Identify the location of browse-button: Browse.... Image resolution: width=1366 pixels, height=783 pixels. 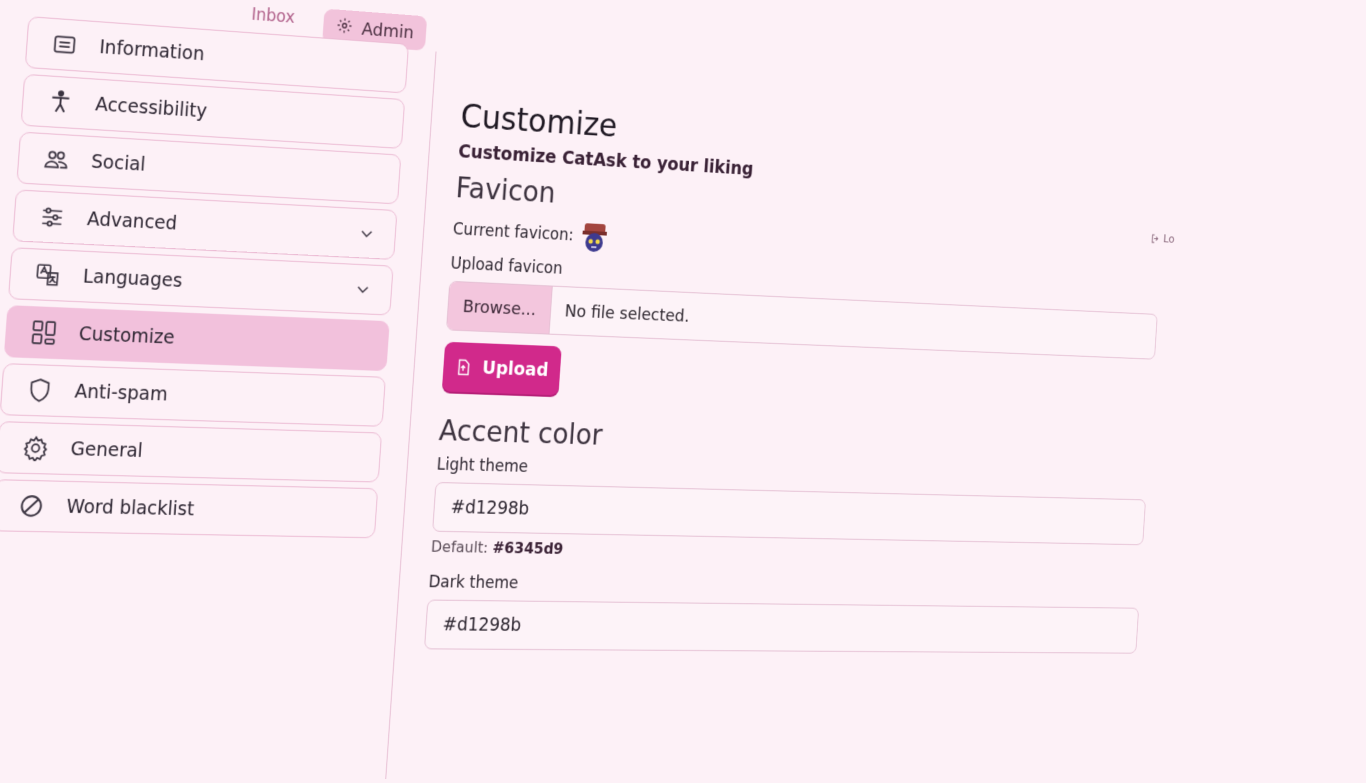
(500, 308).